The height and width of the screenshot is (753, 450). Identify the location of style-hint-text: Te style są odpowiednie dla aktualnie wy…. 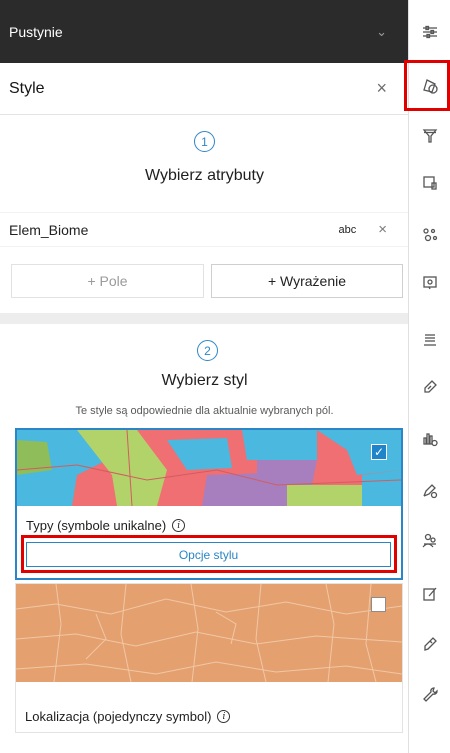
(204, 411).